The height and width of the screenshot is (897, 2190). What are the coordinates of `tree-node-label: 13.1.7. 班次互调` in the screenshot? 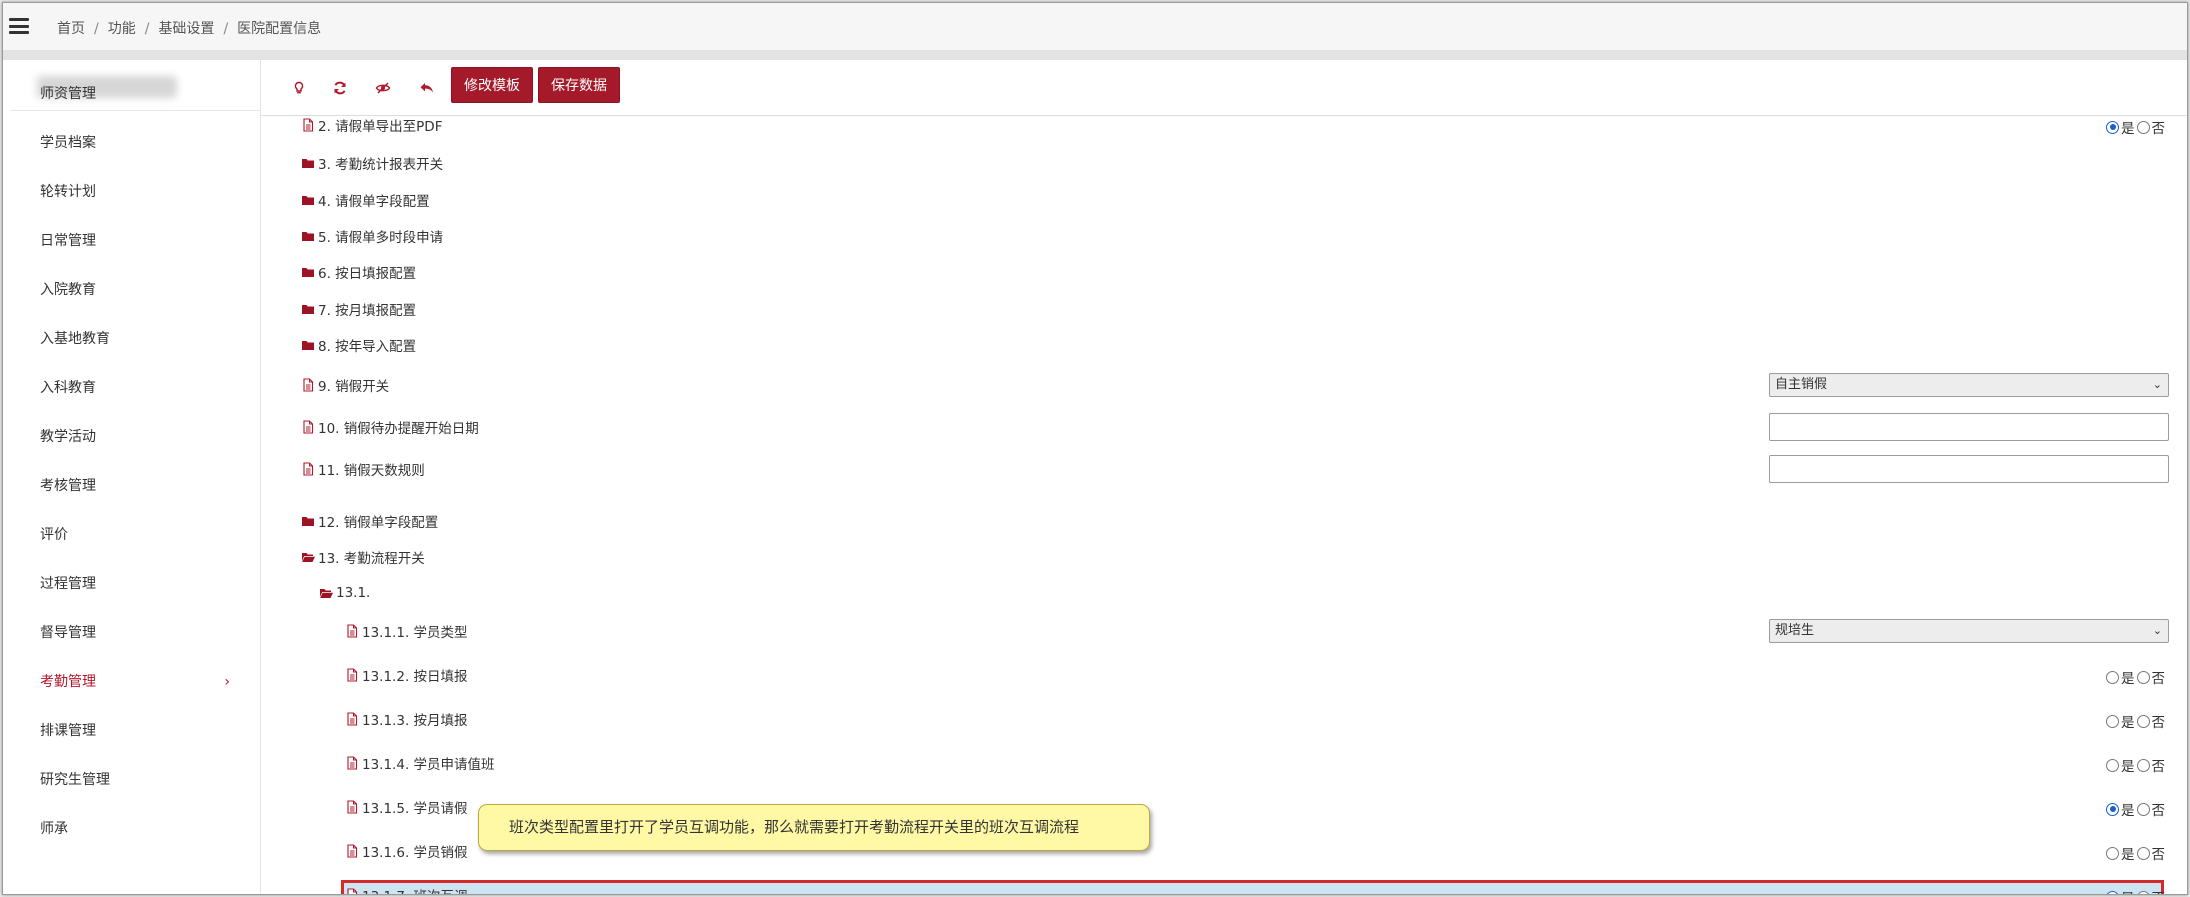 It's located at (415, 889).